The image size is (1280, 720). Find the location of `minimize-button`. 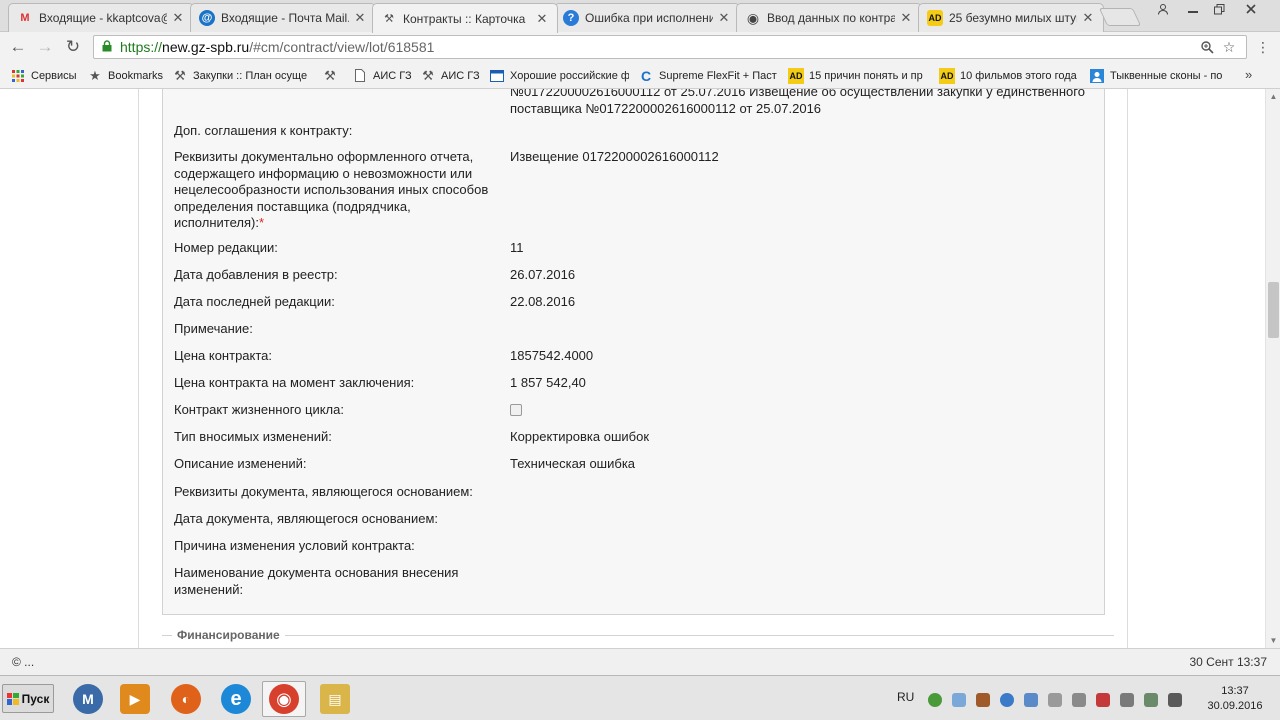

minimize-button is located at coordinates (1193, 9).